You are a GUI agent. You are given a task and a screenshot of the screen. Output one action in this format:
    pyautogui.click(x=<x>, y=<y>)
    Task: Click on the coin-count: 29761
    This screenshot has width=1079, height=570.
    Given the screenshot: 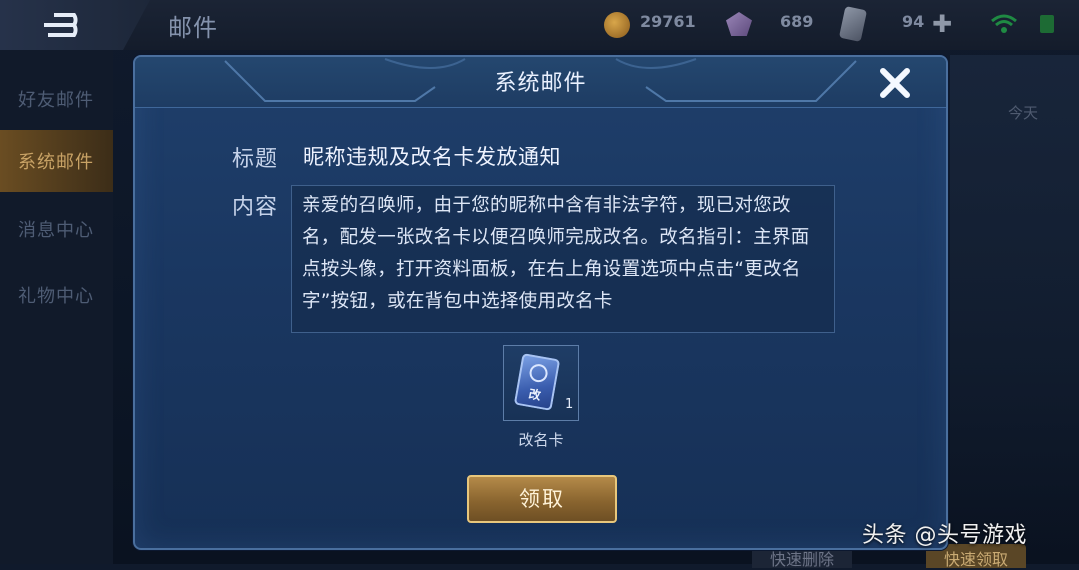 What is the action you would take?
    pyautogui.click(x=668, y=21)
    